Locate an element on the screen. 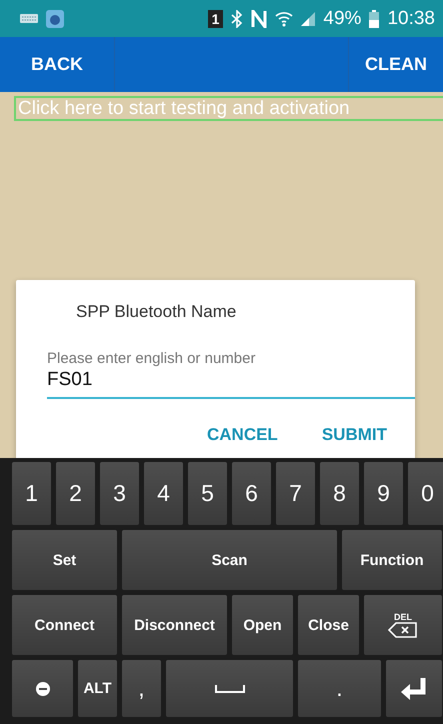  delete-key: DEL is located at coordinates (403, 625).